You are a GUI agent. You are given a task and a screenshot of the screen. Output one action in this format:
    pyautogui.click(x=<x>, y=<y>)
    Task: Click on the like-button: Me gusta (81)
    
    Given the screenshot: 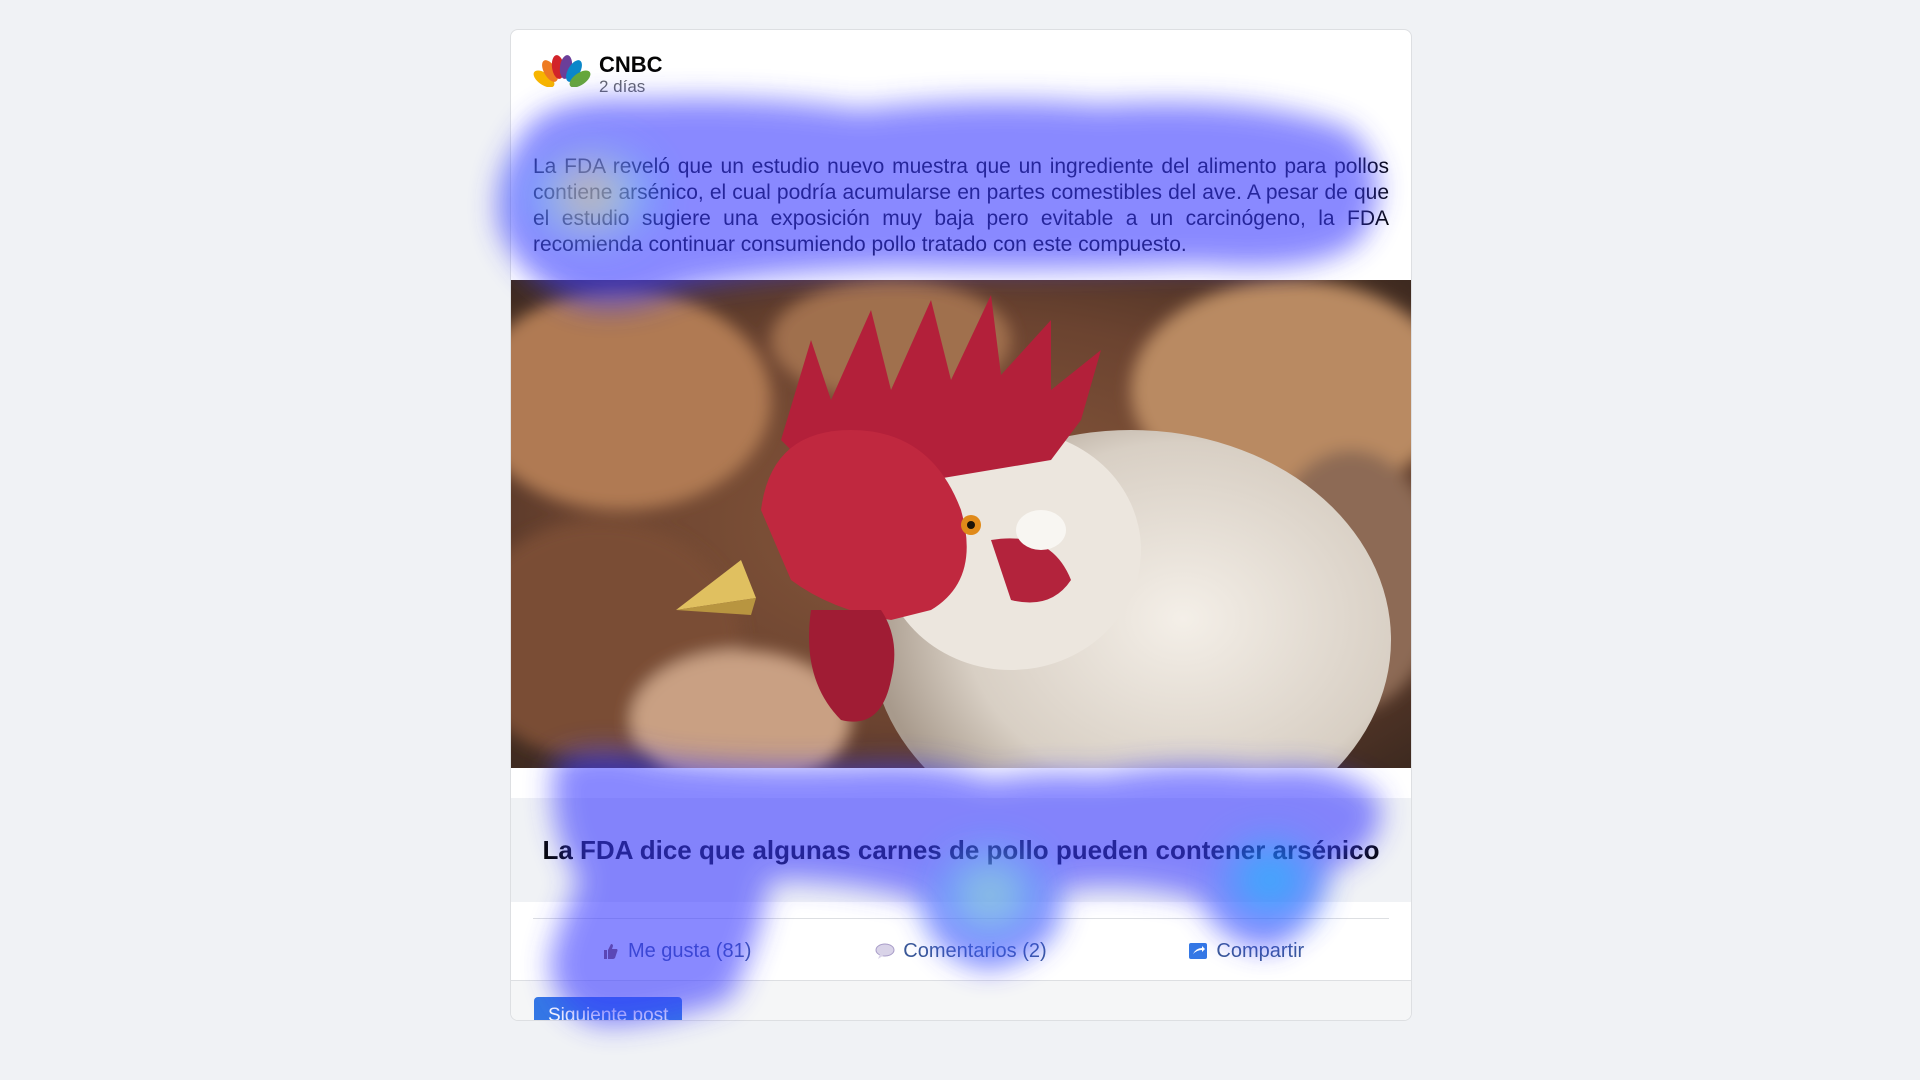 What is the action you would take?
    pyautogui.click(x=675, y=951)
    